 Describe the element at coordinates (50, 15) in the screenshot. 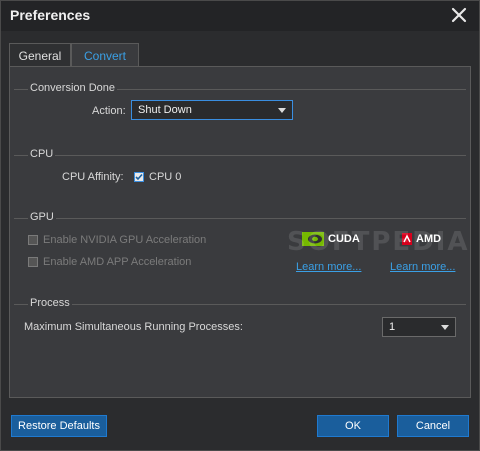

I see `window-title: Preferences` at that location.